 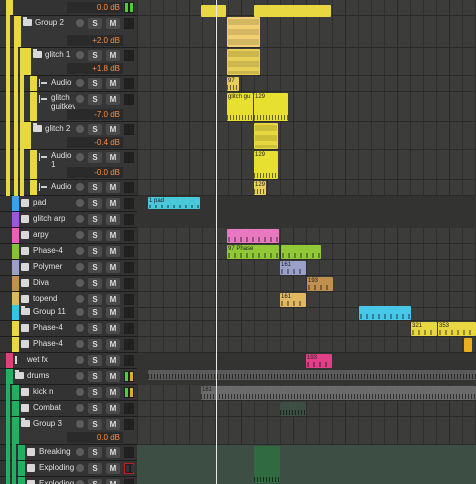 I want to click on track-header: kick nSM, so click(x=68, y=393).